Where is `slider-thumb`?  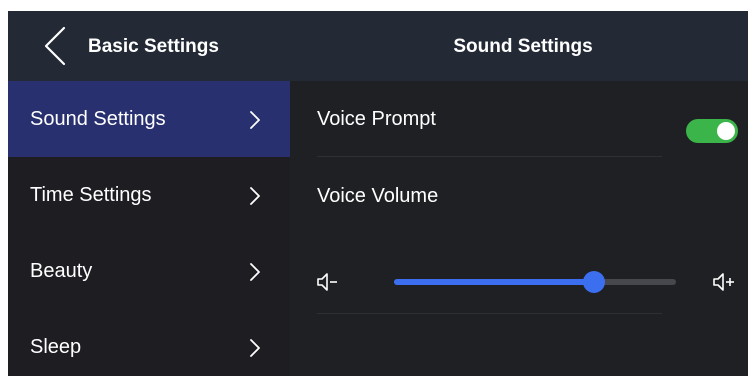 slider-thumb is located at coordinates (594, 282).